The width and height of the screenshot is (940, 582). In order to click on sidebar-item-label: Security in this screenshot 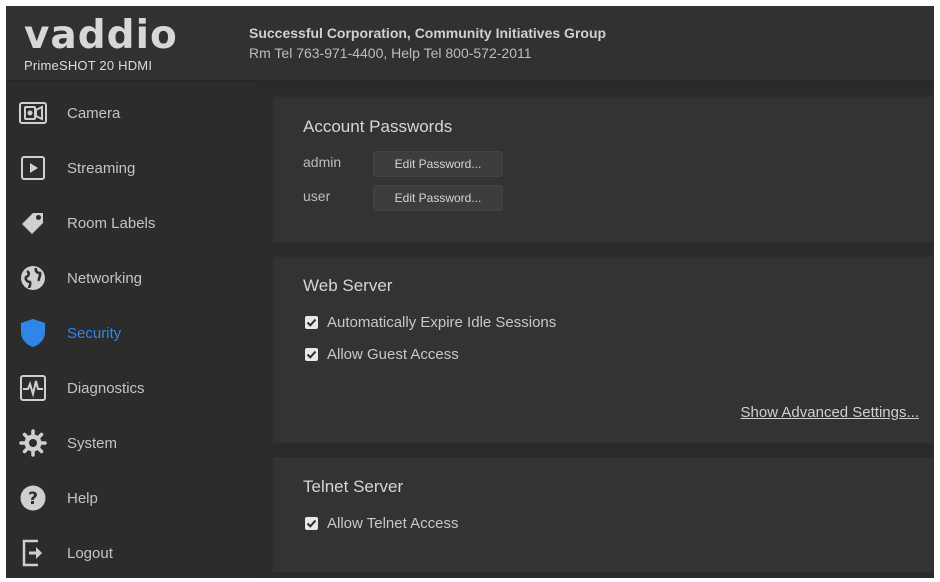, I will do `click(94, 333)`.